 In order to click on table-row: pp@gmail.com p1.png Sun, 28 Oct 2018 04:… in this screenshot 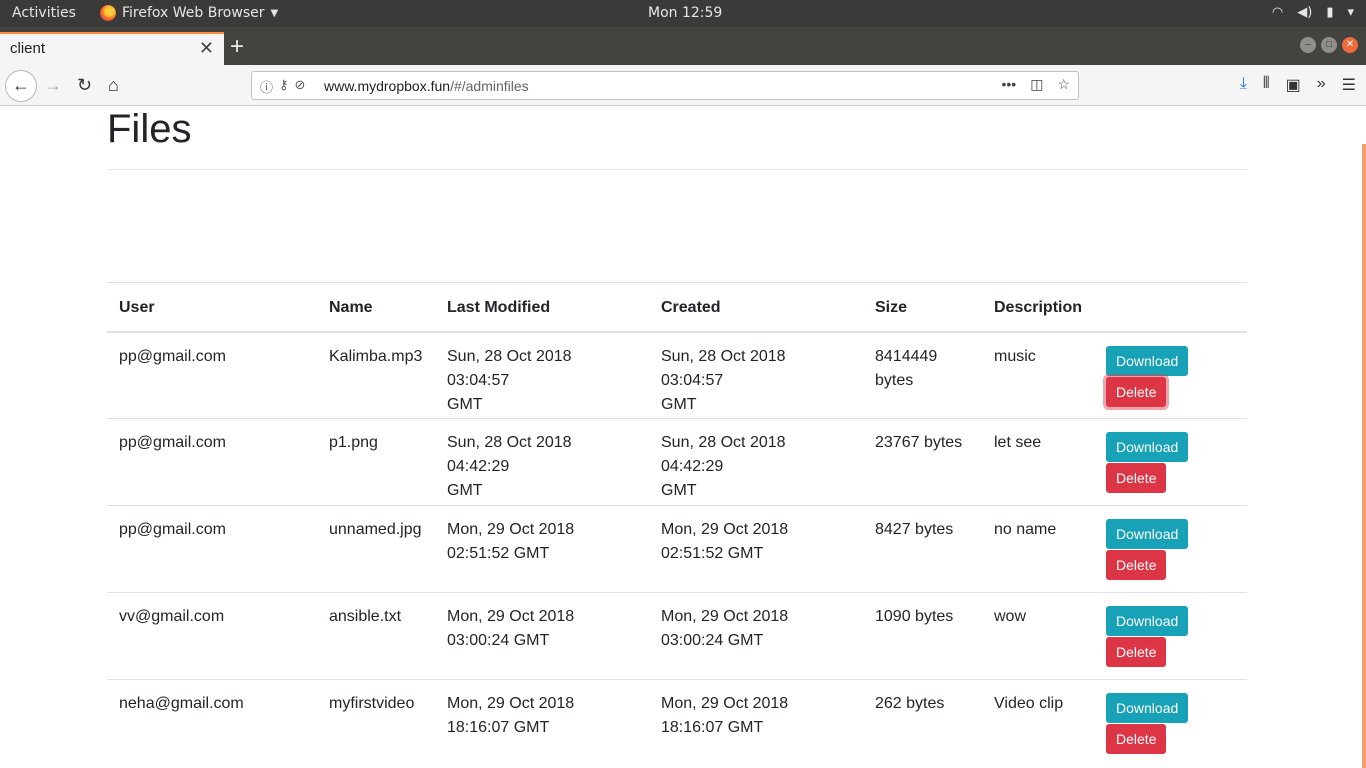, I will do `click(677, 462)`.